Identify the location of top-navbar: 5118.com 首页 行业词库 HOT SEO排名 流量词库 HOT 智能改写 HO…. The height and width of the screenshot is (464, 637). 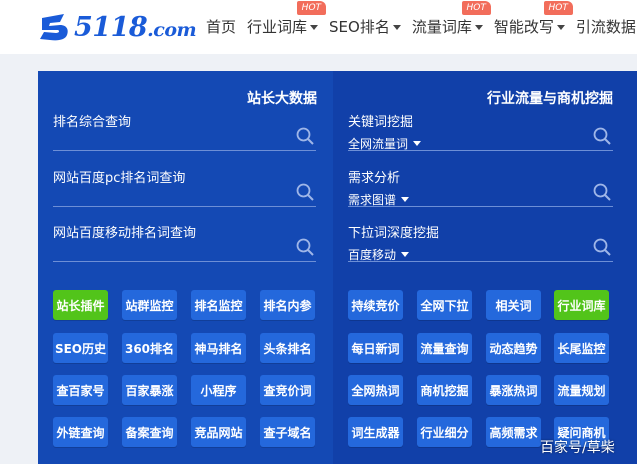
(318, 27).